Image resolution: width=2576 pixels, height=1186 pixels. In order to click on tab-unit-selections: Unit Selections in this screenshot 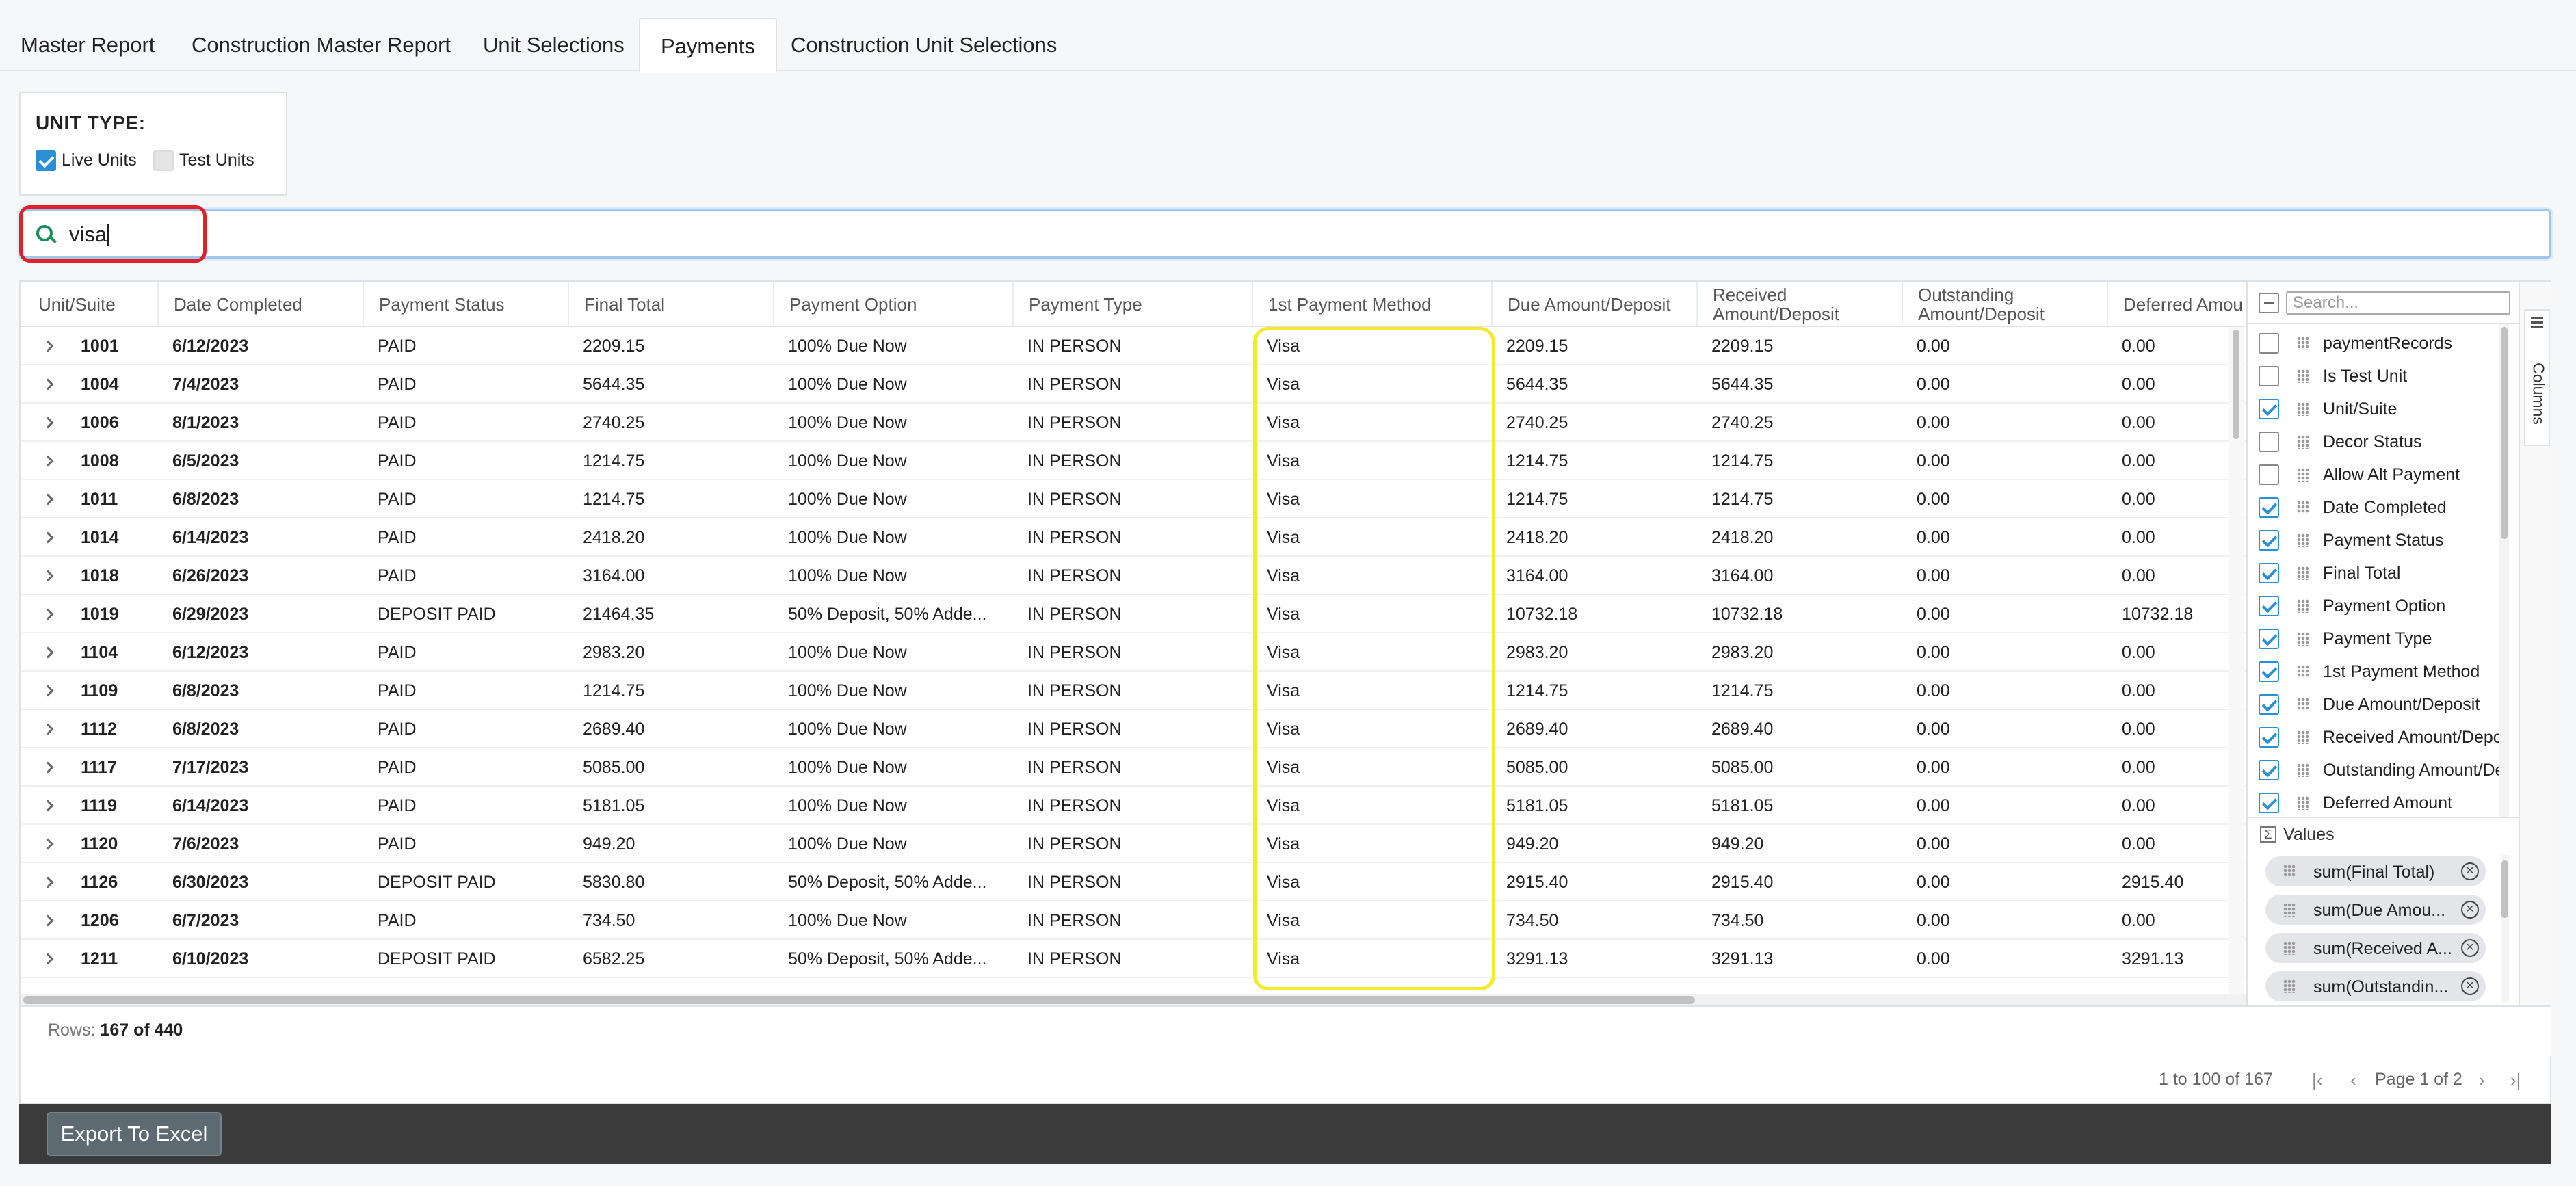, I will do `click(553, 46)`.